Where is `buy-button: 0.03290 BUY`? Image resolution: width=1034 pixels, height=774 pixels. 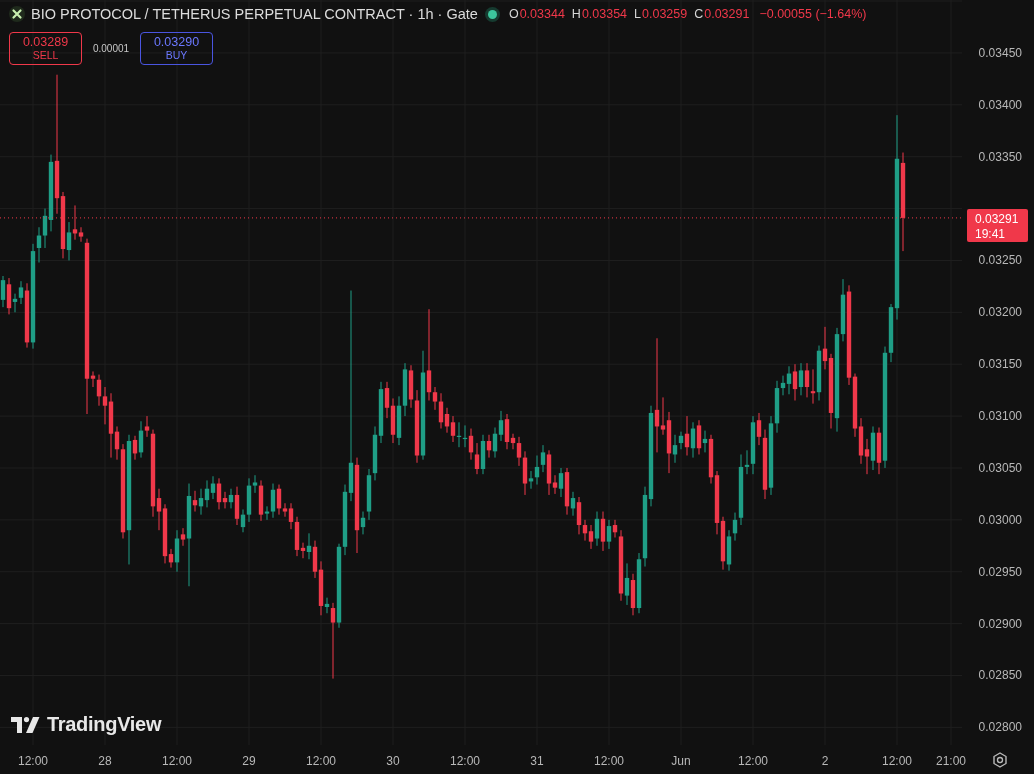
buy-button: 0.03290 BUY is located at coordinates (176, 48).